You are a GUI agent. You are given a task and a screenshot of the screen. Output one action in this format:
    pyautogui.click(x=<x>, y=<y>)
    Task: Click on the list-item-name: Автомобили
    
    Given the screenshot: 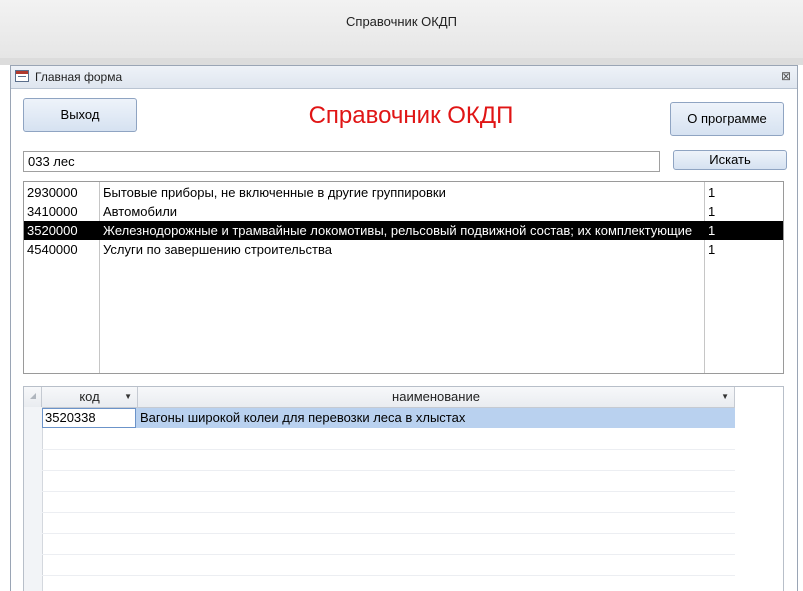 What is the action you would take?
    pyautogui.click(x=140, y=211)
    